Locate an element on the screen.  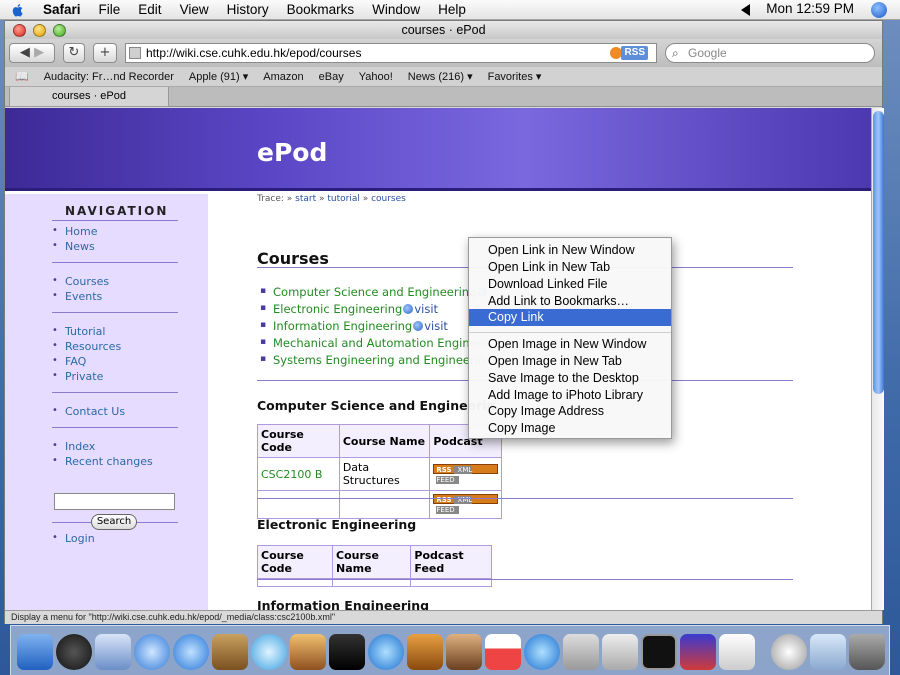
scrollbar-thumb is located at coordinates (878, 252).